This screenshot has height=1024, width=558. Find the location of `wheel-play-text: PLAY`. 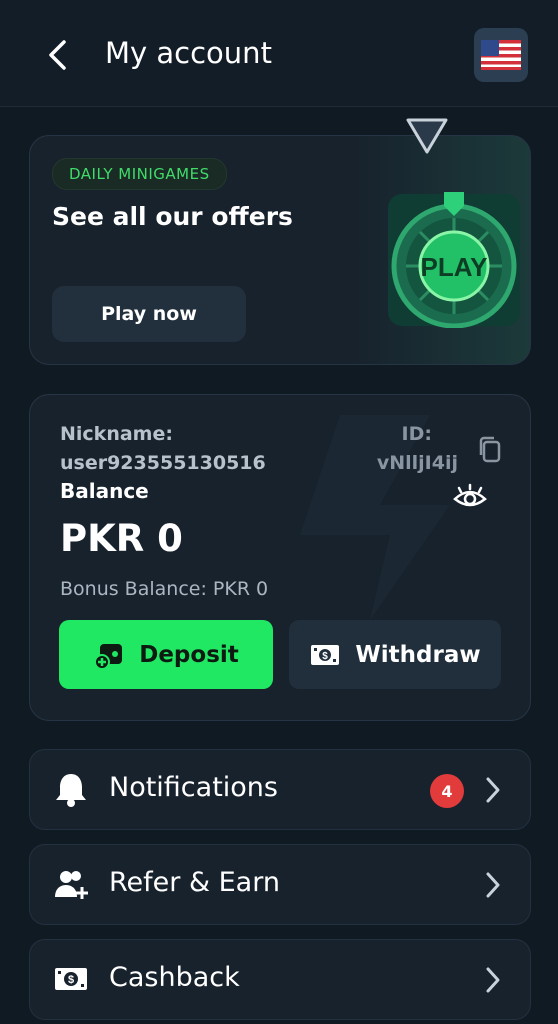

wheel-play-text: PLAY is located at coordinates (454, 267).